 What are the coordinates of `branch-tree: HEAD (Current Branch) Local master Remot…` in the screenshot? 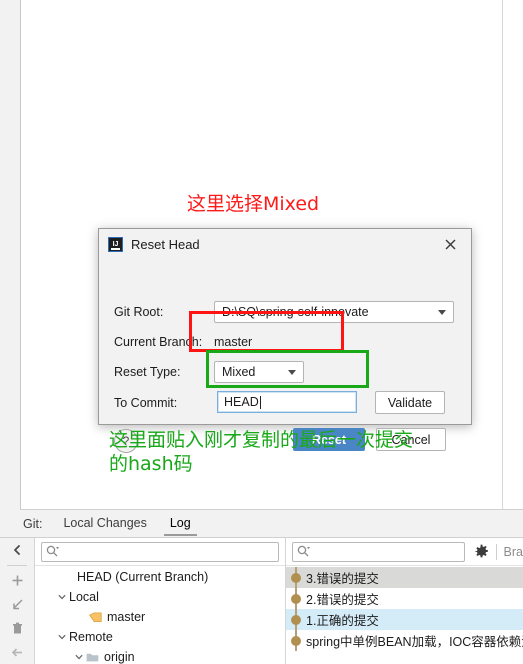 It's located at (160, 615).